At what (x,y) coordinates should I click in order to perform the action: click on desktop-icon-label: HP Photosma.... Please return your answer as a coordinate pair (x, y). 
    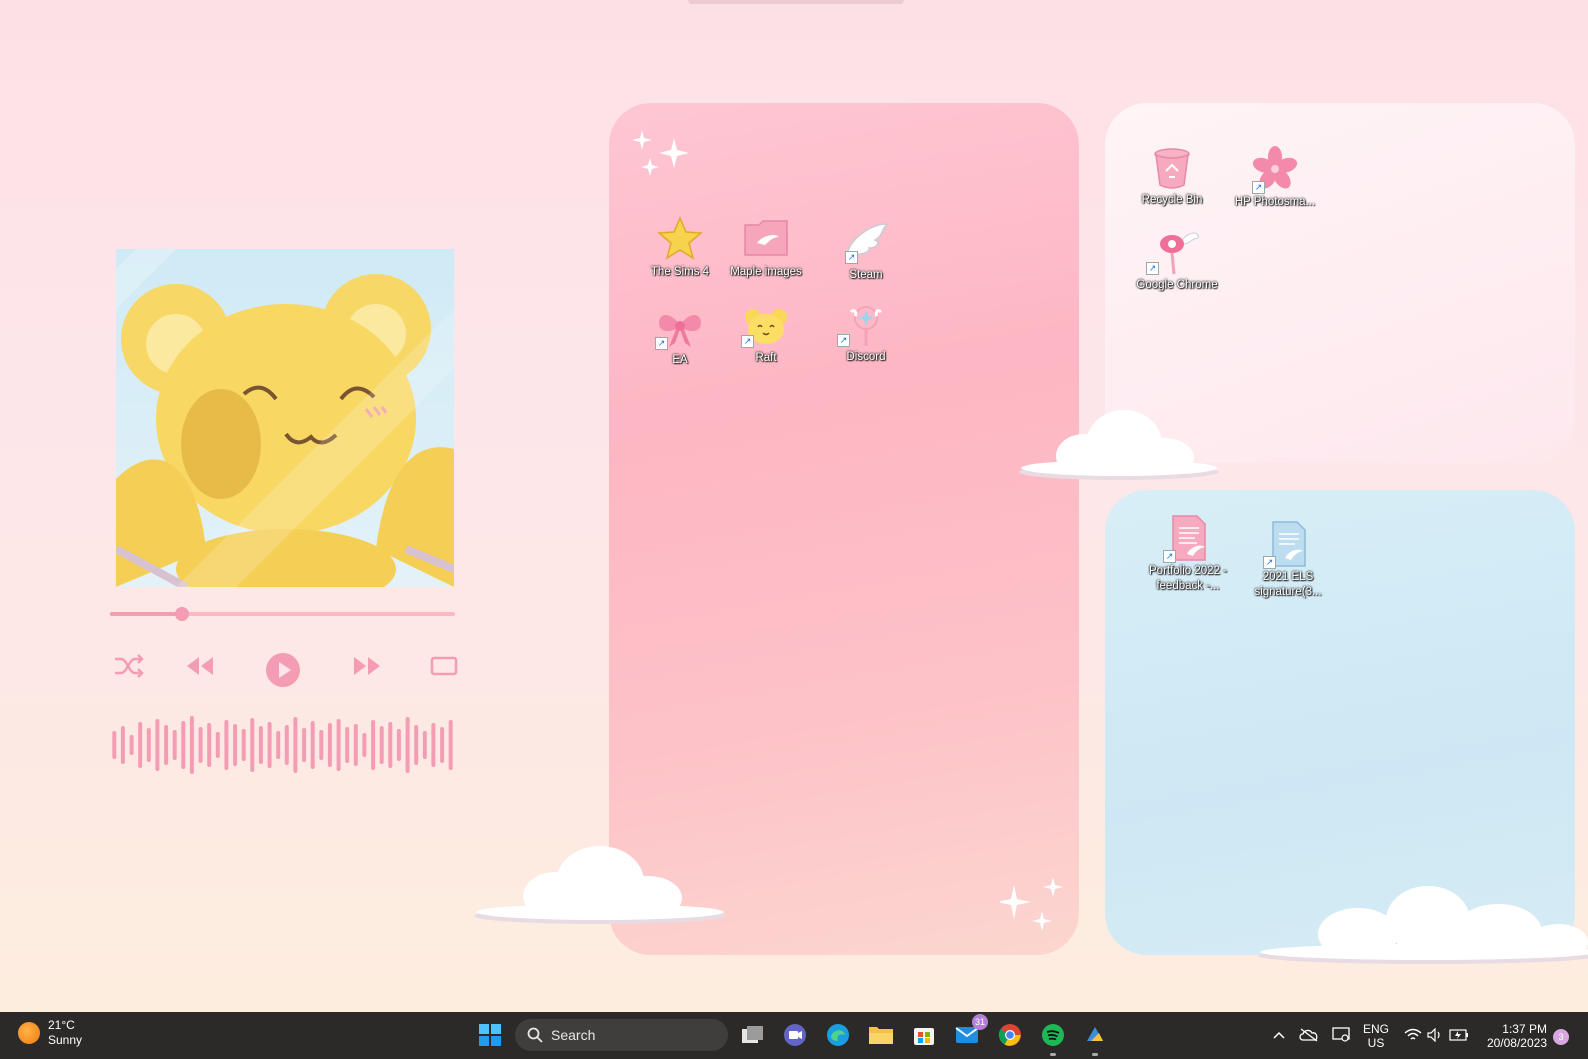
    Looking at the image, I should click on (1275, 202).